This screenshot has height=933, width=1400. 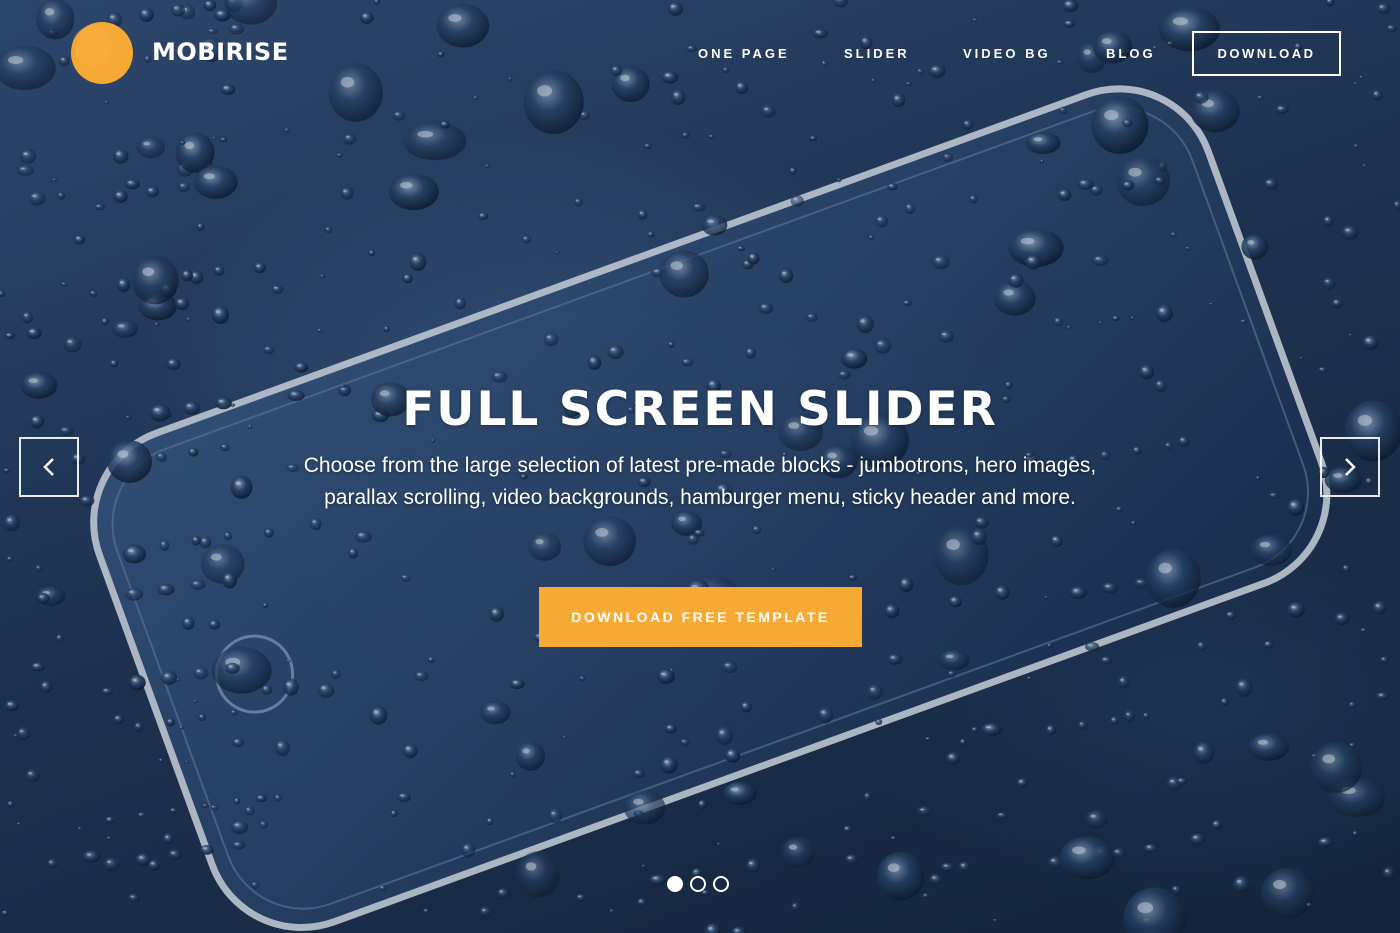 I want to click on nav-item-one-page: ONE PAGE, so click(x=744, y=53).